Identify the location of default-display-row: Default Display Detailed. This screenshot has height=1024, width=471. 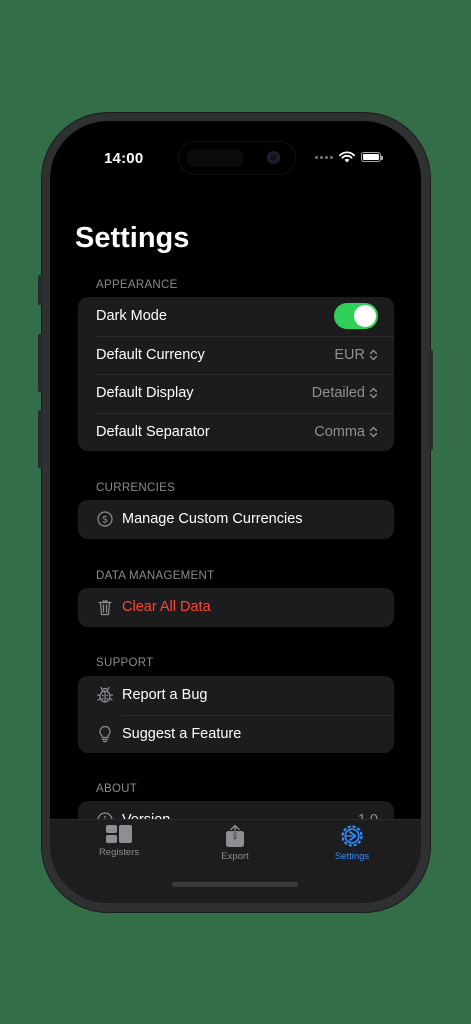
(236, 393).